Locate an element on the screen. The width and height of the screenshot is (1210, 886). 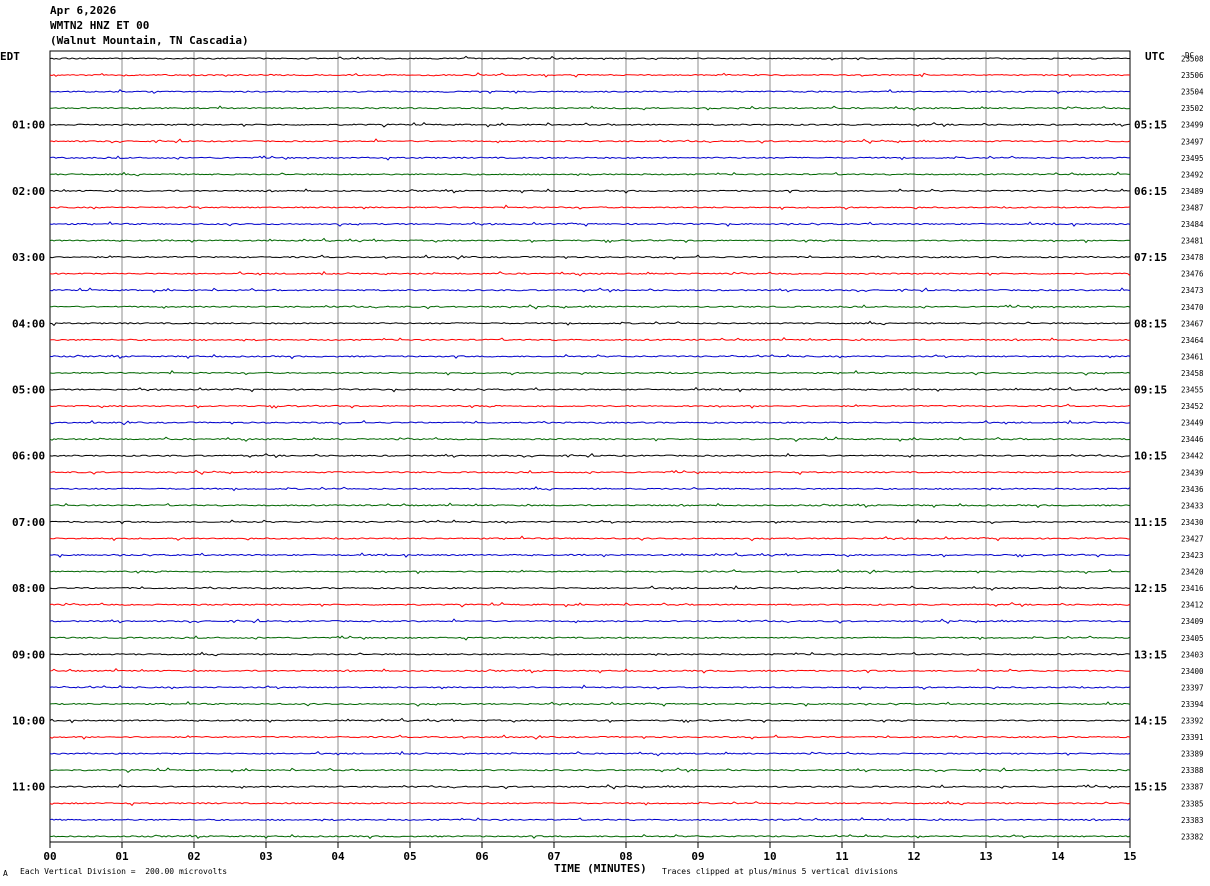
x-axis-title: TIME (MINUTES) is located at coordinates (600, 868).